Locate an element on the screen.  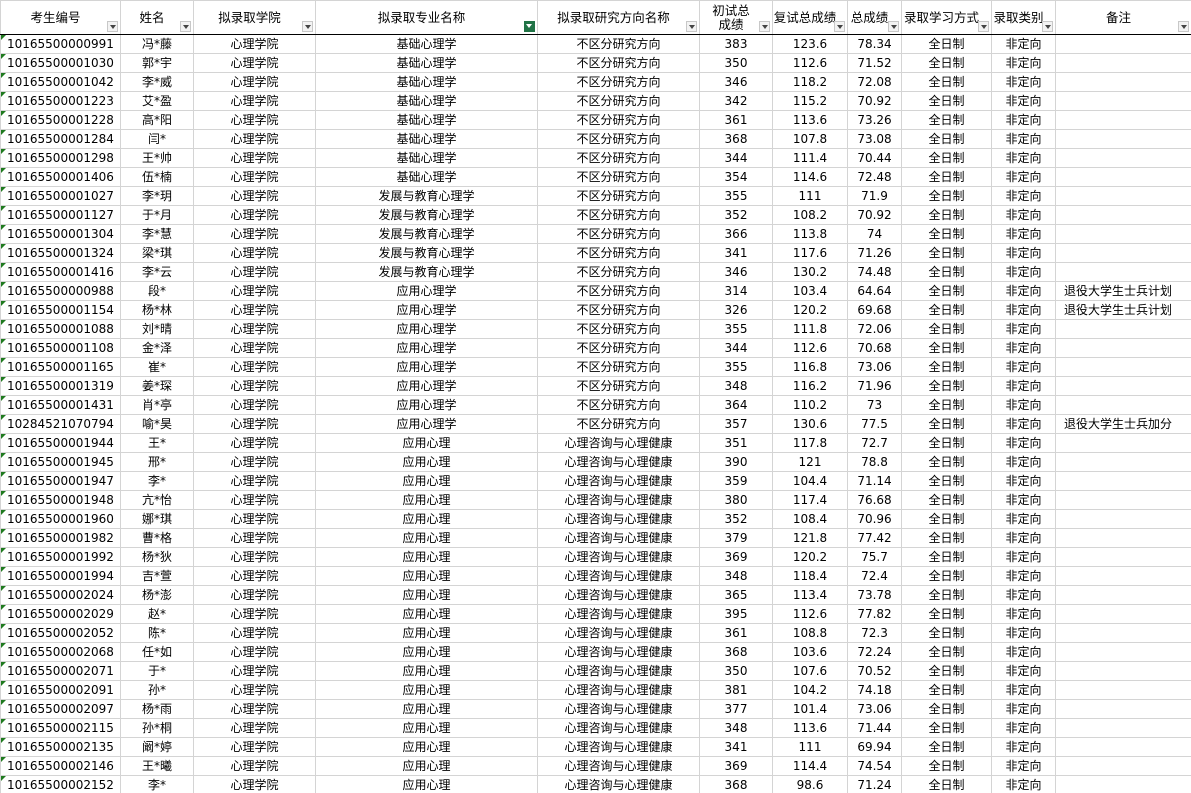
cell-initial-score: 351 is located at coordinates (736, 443).